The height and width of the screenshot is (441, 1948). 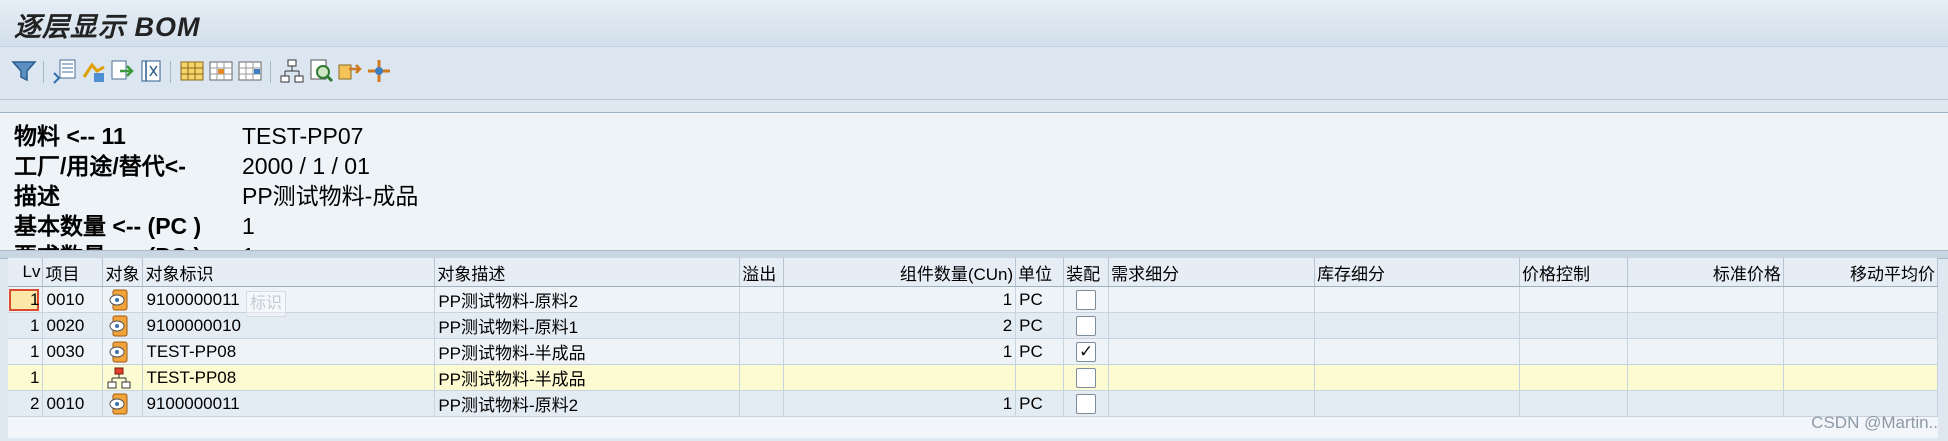 What do you see at coordinates (151, 71) in the screenshot?
I see `delete-layout-icon` at bounding box center [151, 71].